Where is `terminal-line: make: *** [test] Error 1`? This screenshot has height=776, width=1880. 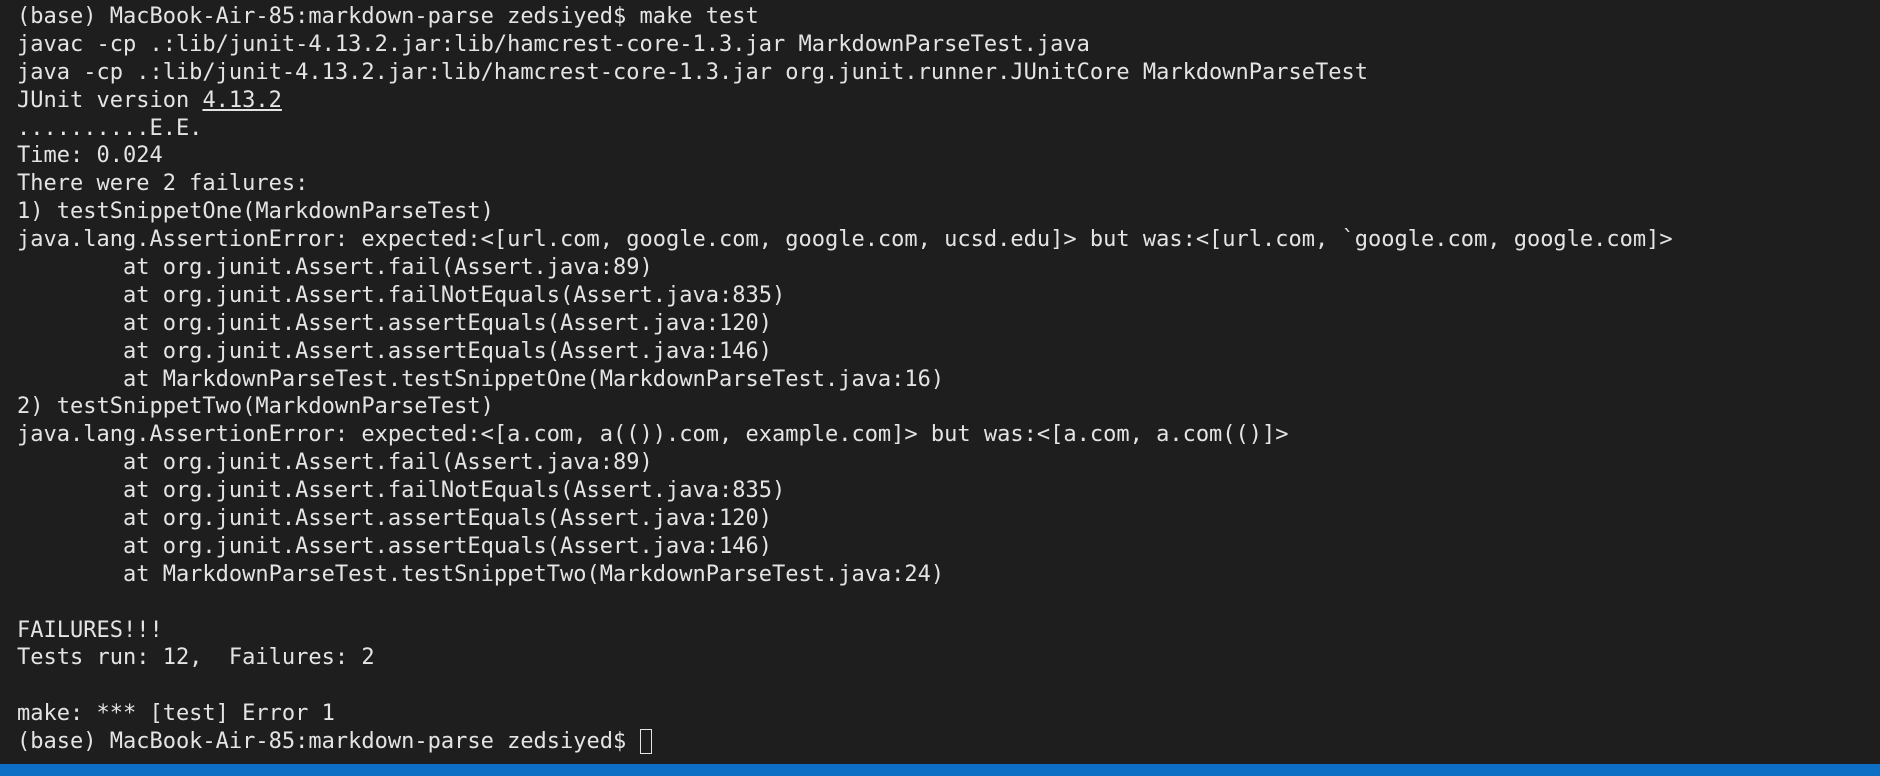
terminal-line: make: *** [test] Error 1 is located at coordinates (176, 714).